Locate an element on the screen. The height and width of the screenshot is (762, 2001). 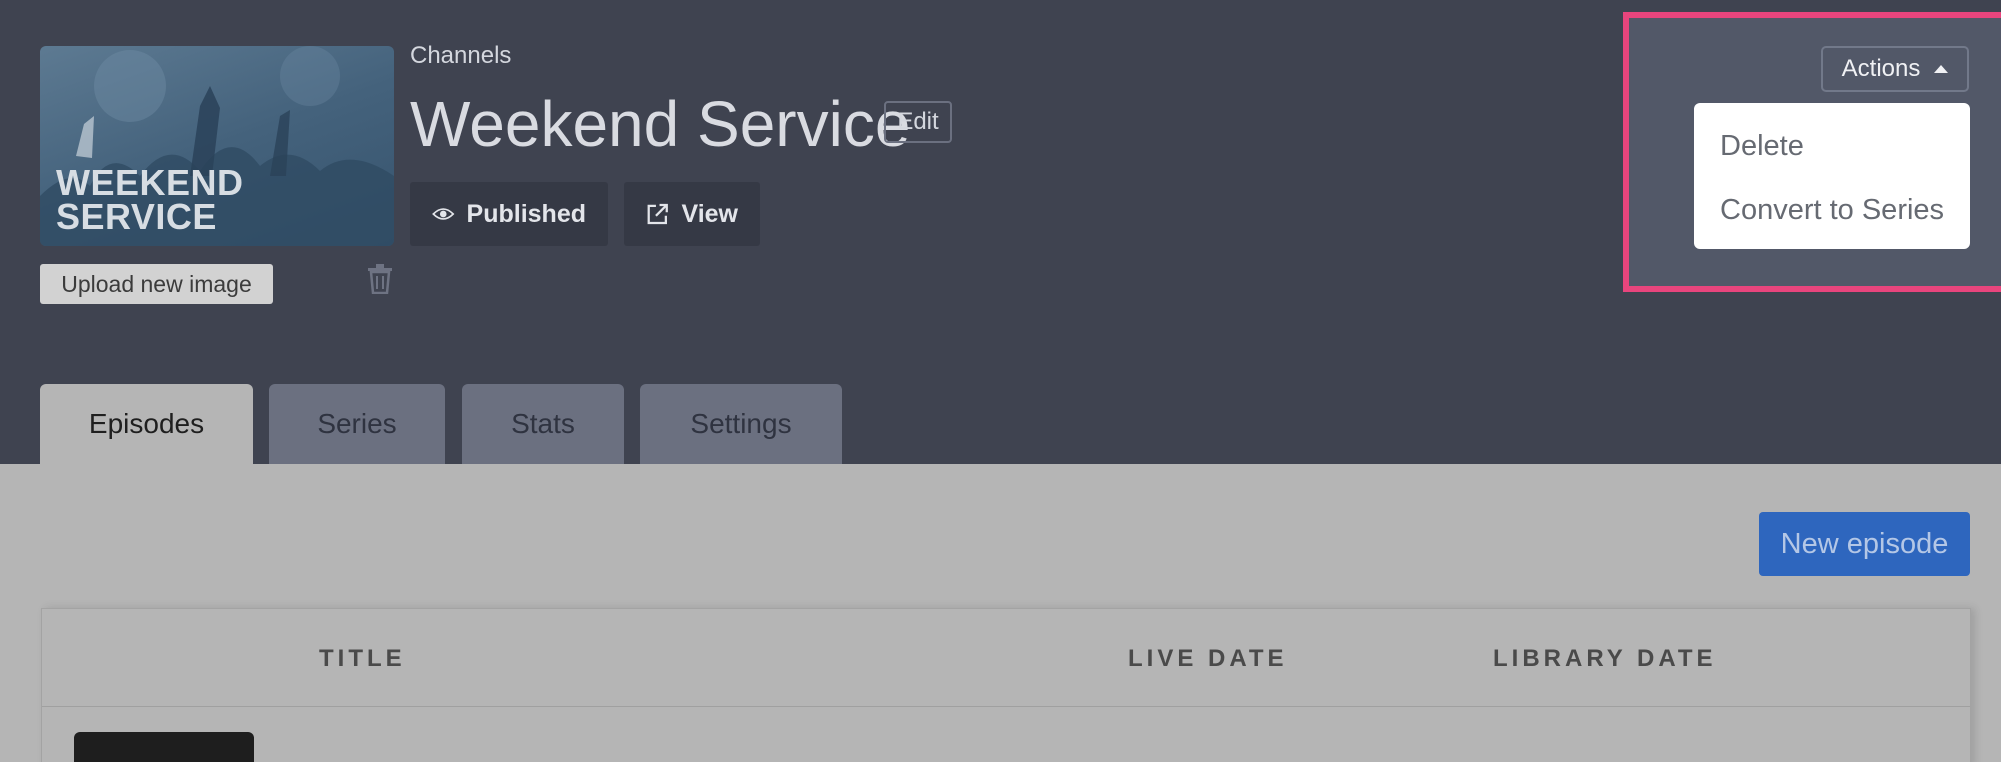
edit-title-button: Edit is located at coordinates (918, 122).